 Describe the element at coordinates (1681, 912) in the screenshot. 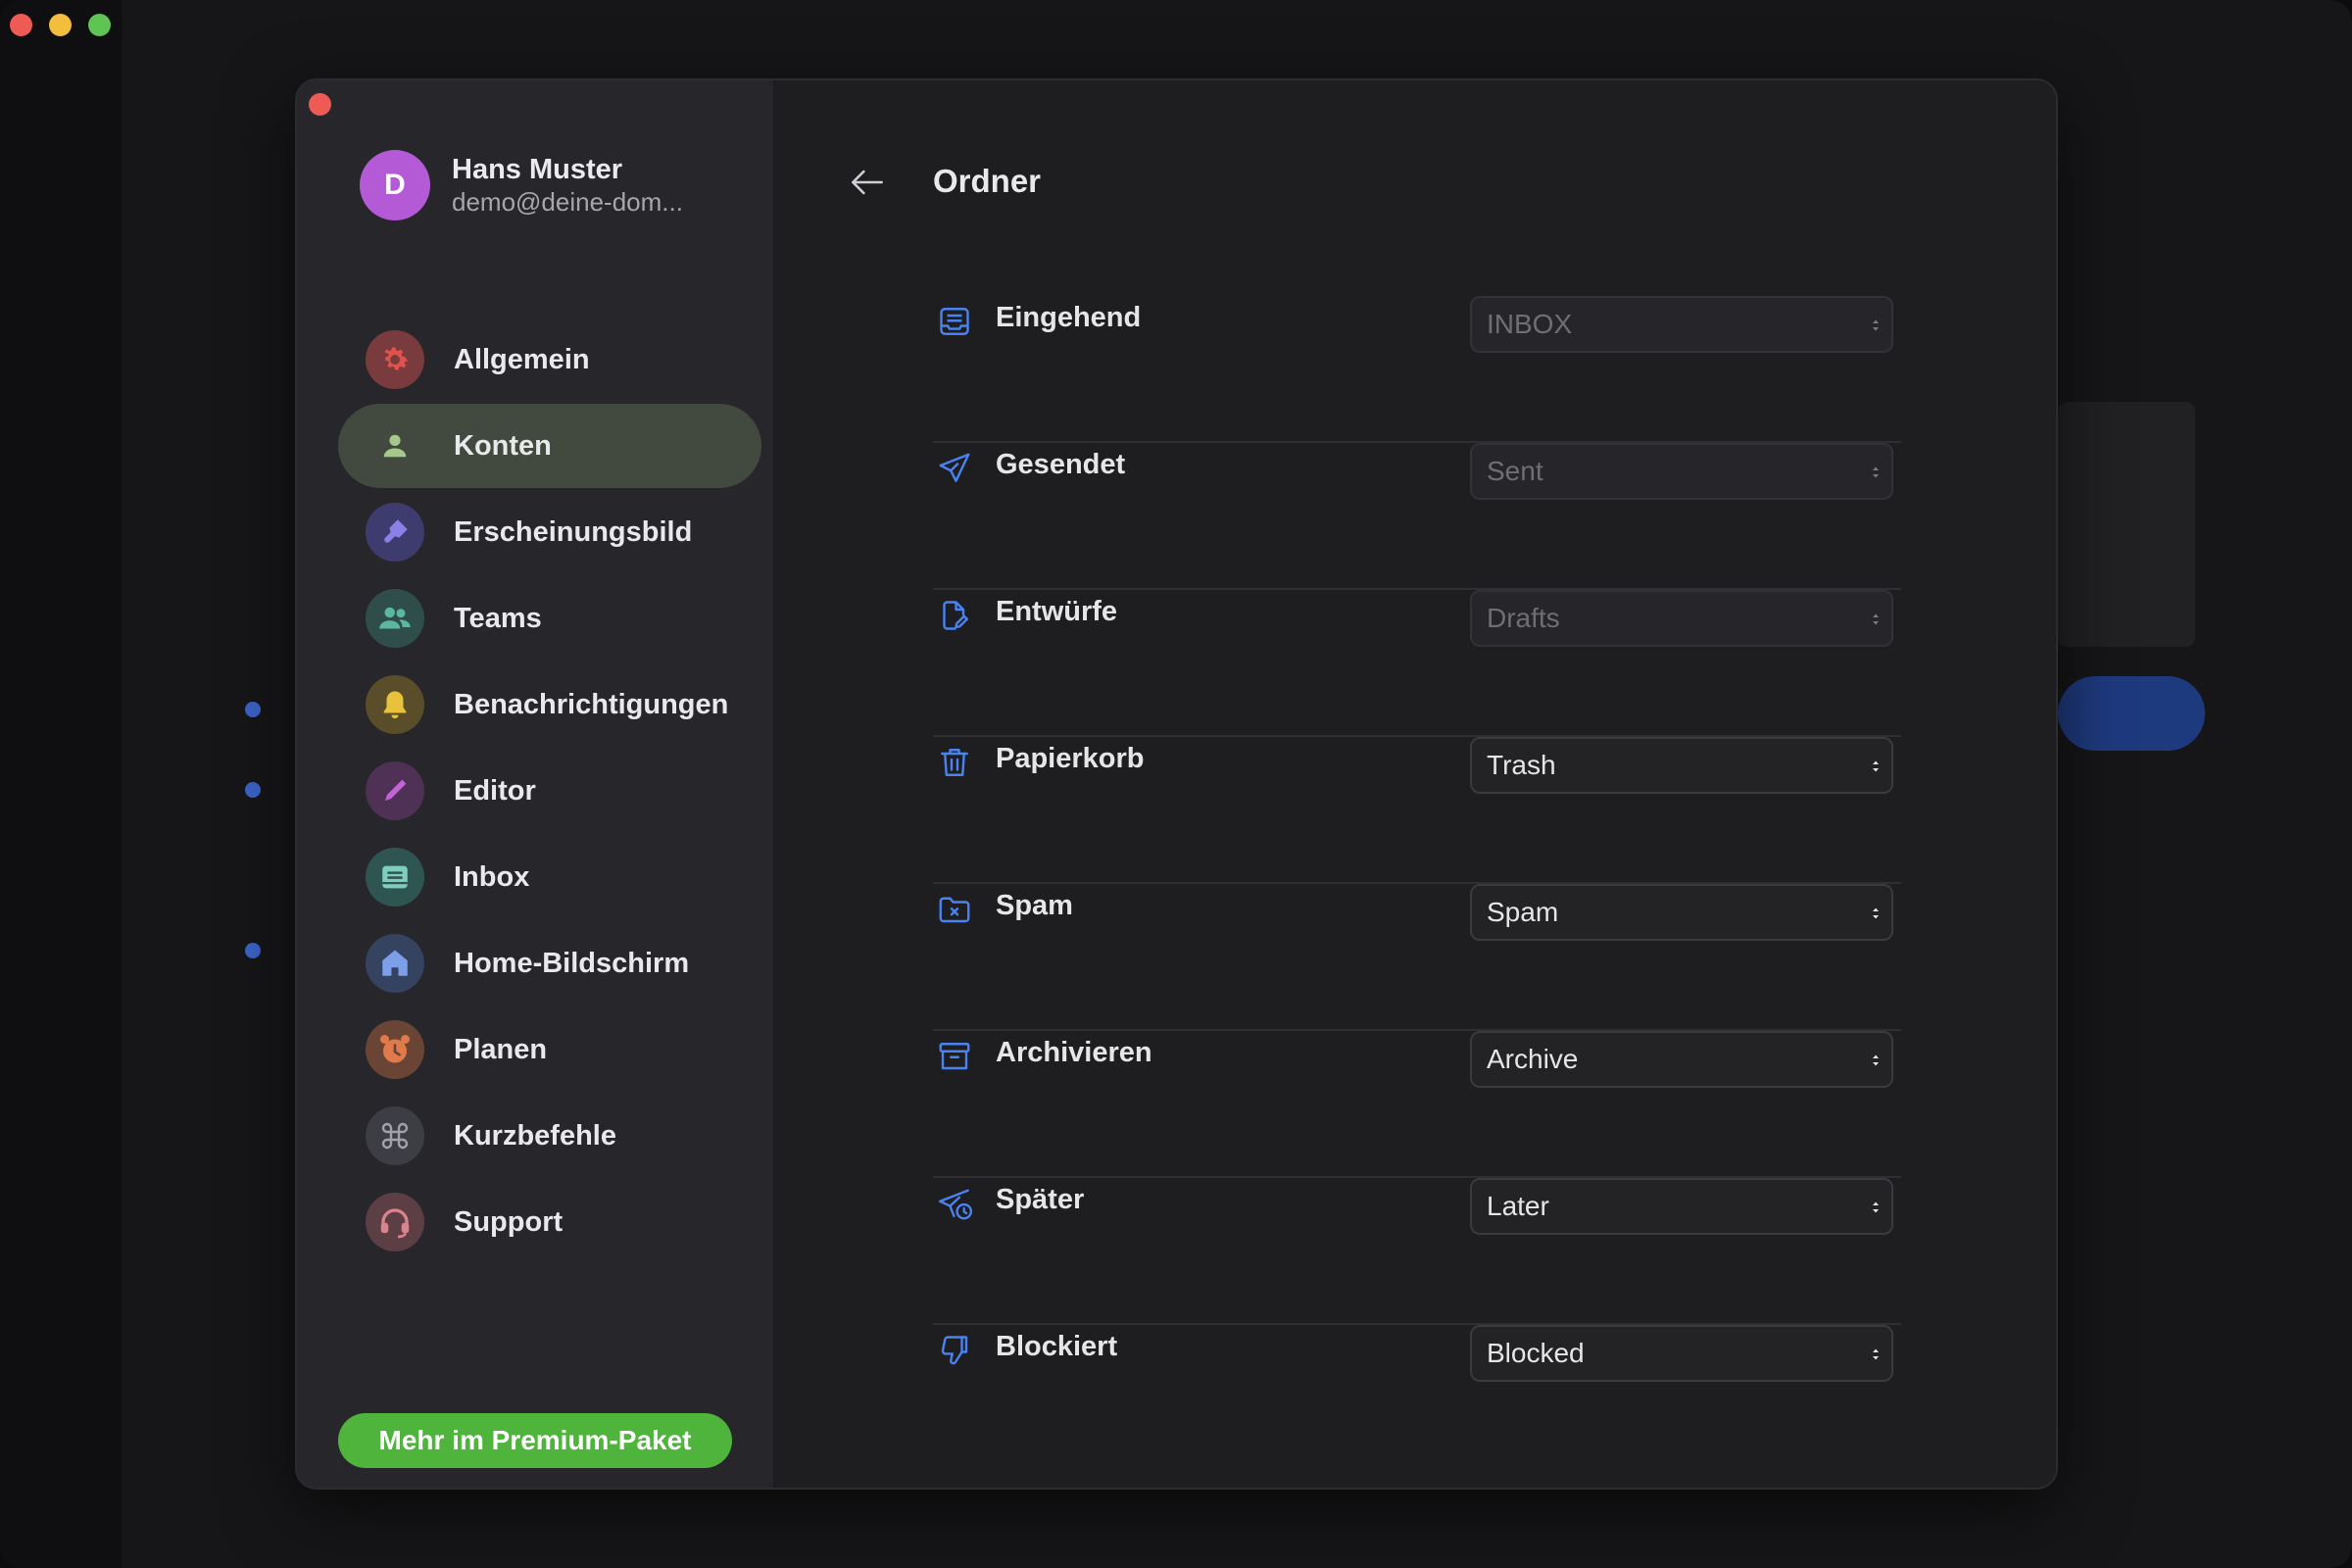

I see `folder-select-spam: Spam` at that location.